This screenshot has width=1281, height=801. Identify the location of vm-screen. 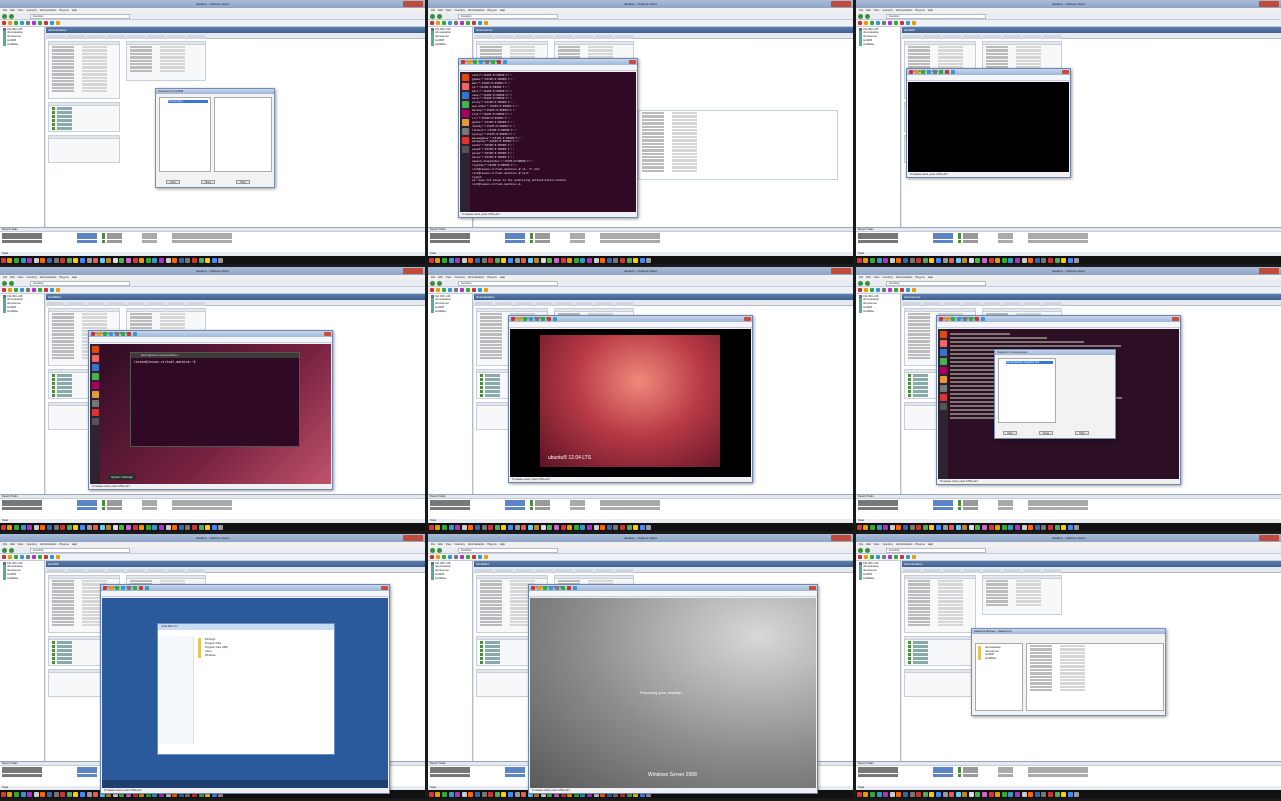
(988, 127).